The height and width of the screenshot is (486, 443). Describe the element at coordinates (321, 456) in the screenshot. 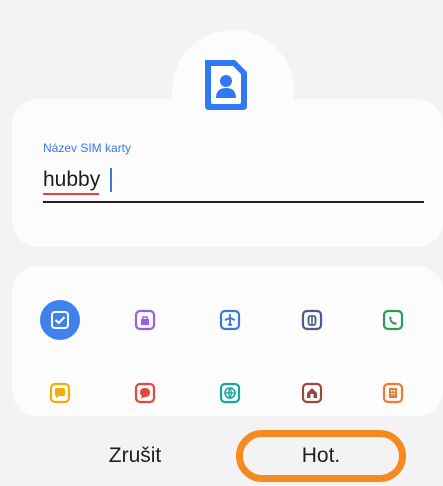

I see `done-button: Hot.` at that location.